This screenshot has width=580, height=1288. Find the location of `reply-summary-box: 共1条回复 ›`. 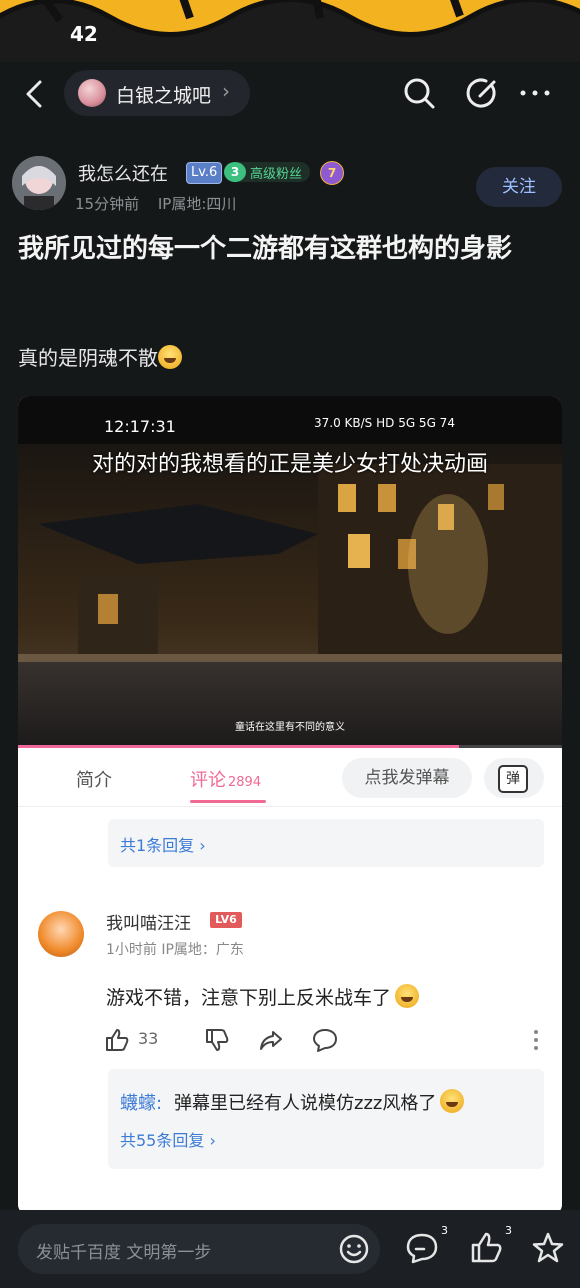

reply-summary-box: 共1条回复 › is located at coordinates (326, 843).